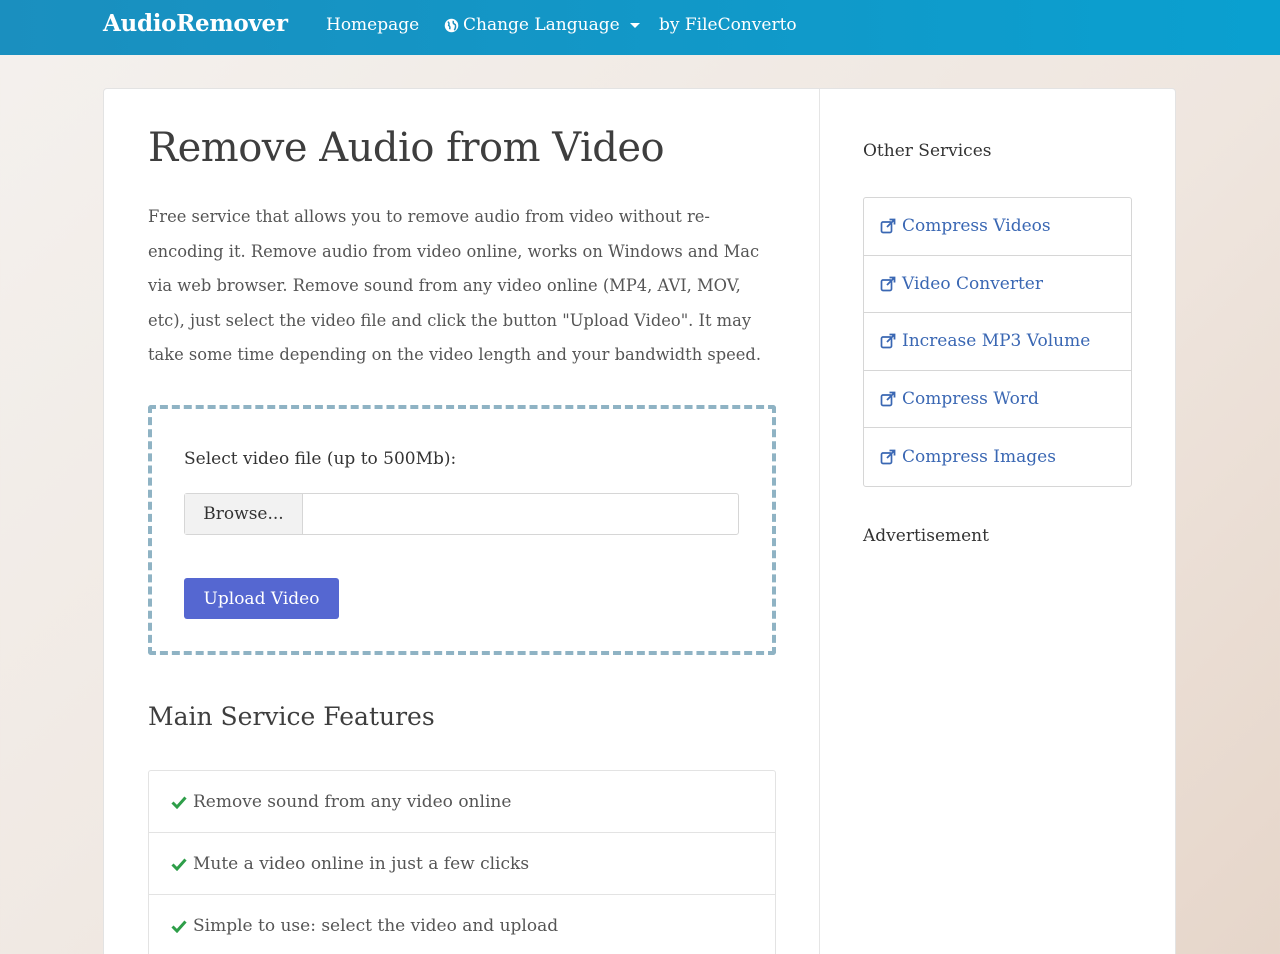  I want to click on service-link-video-converter: Video Converter, so click(997, 284).